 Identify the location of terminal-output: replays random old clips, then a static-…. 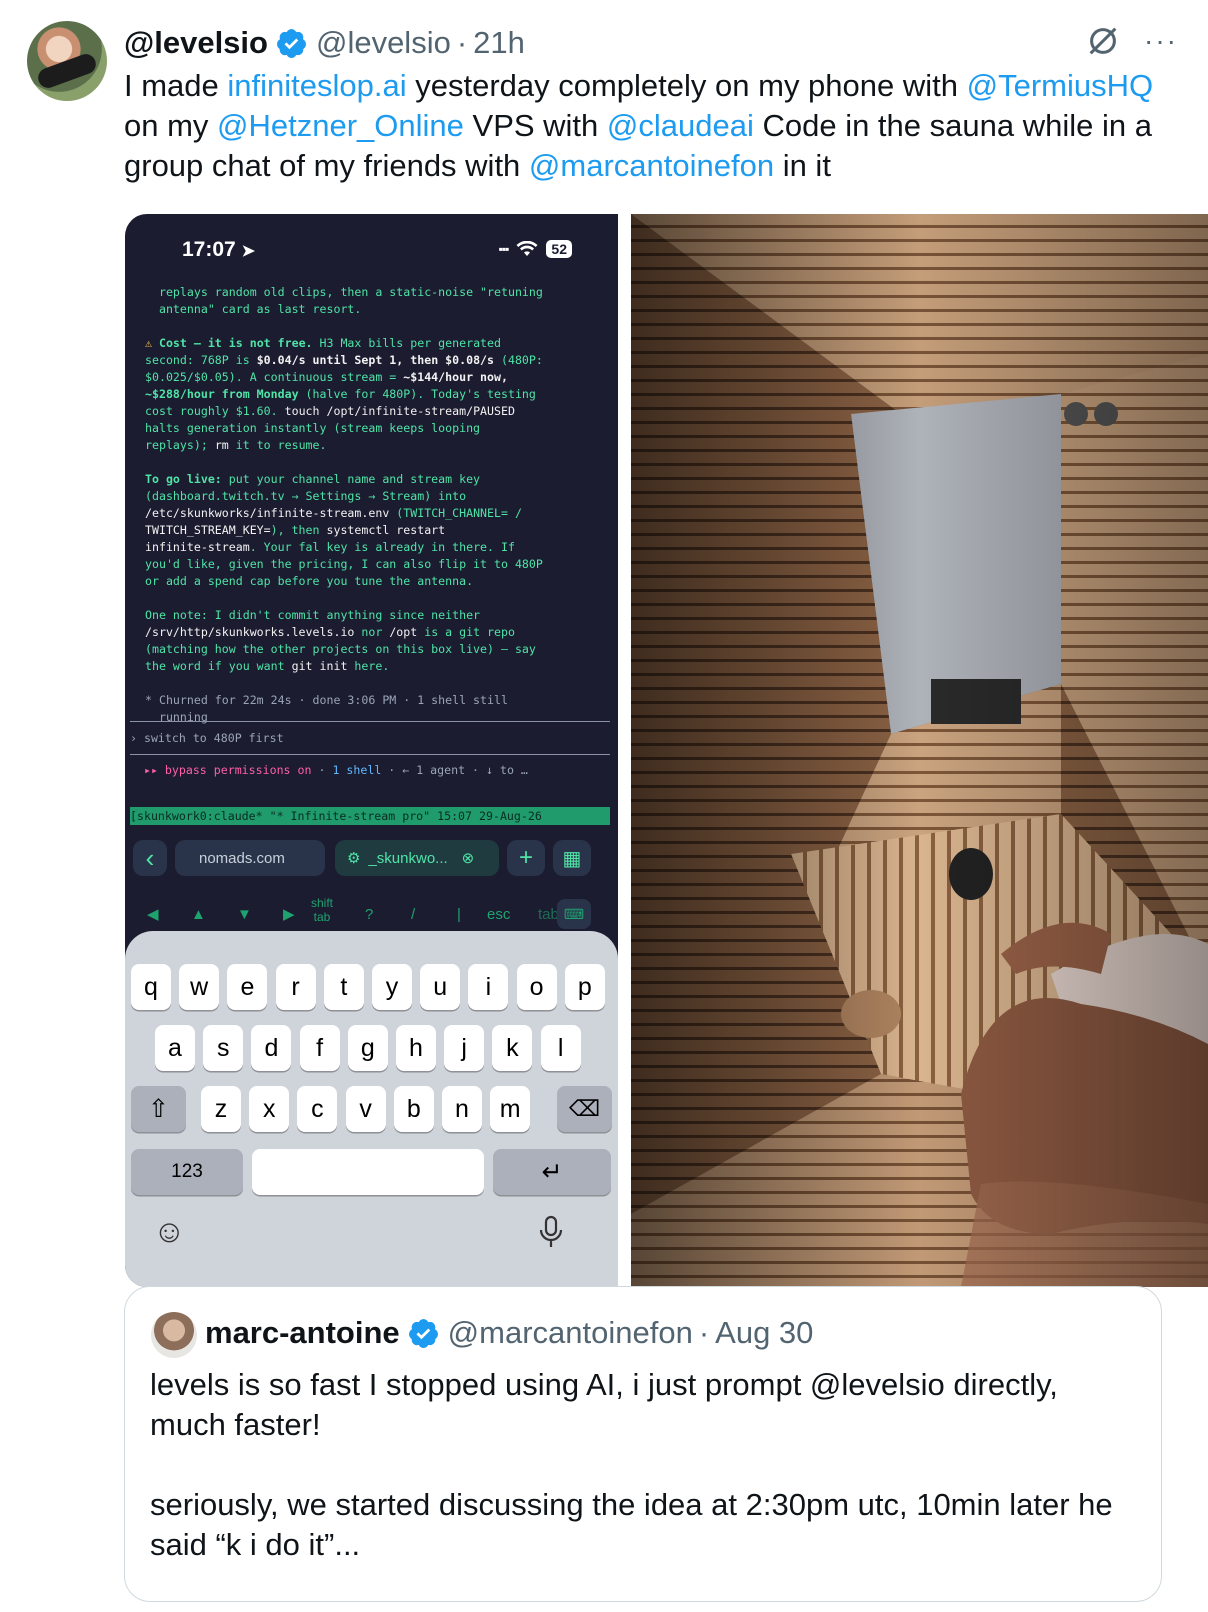
(344, 504).